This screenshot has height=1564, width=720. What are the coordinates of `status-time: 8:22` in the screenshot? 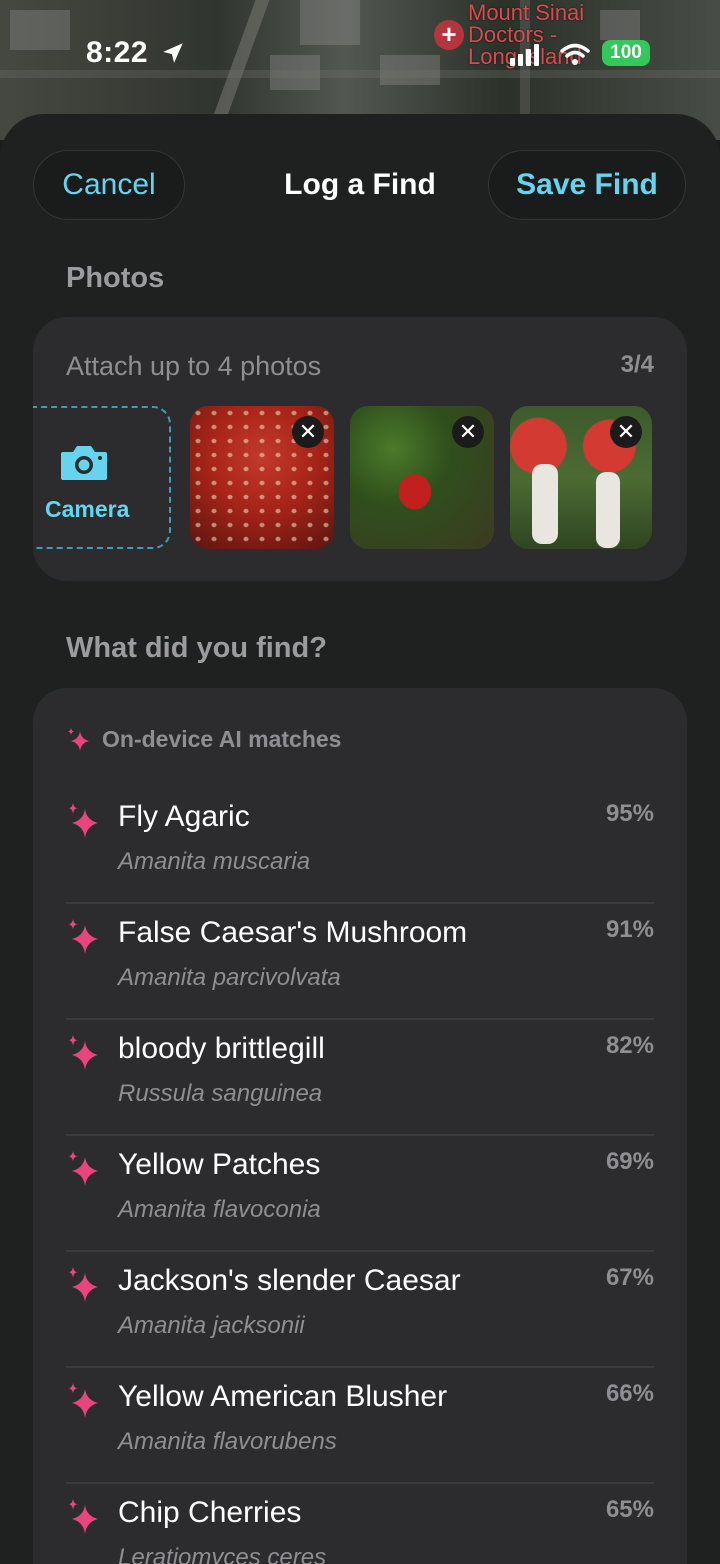 It's located at (117, 52).